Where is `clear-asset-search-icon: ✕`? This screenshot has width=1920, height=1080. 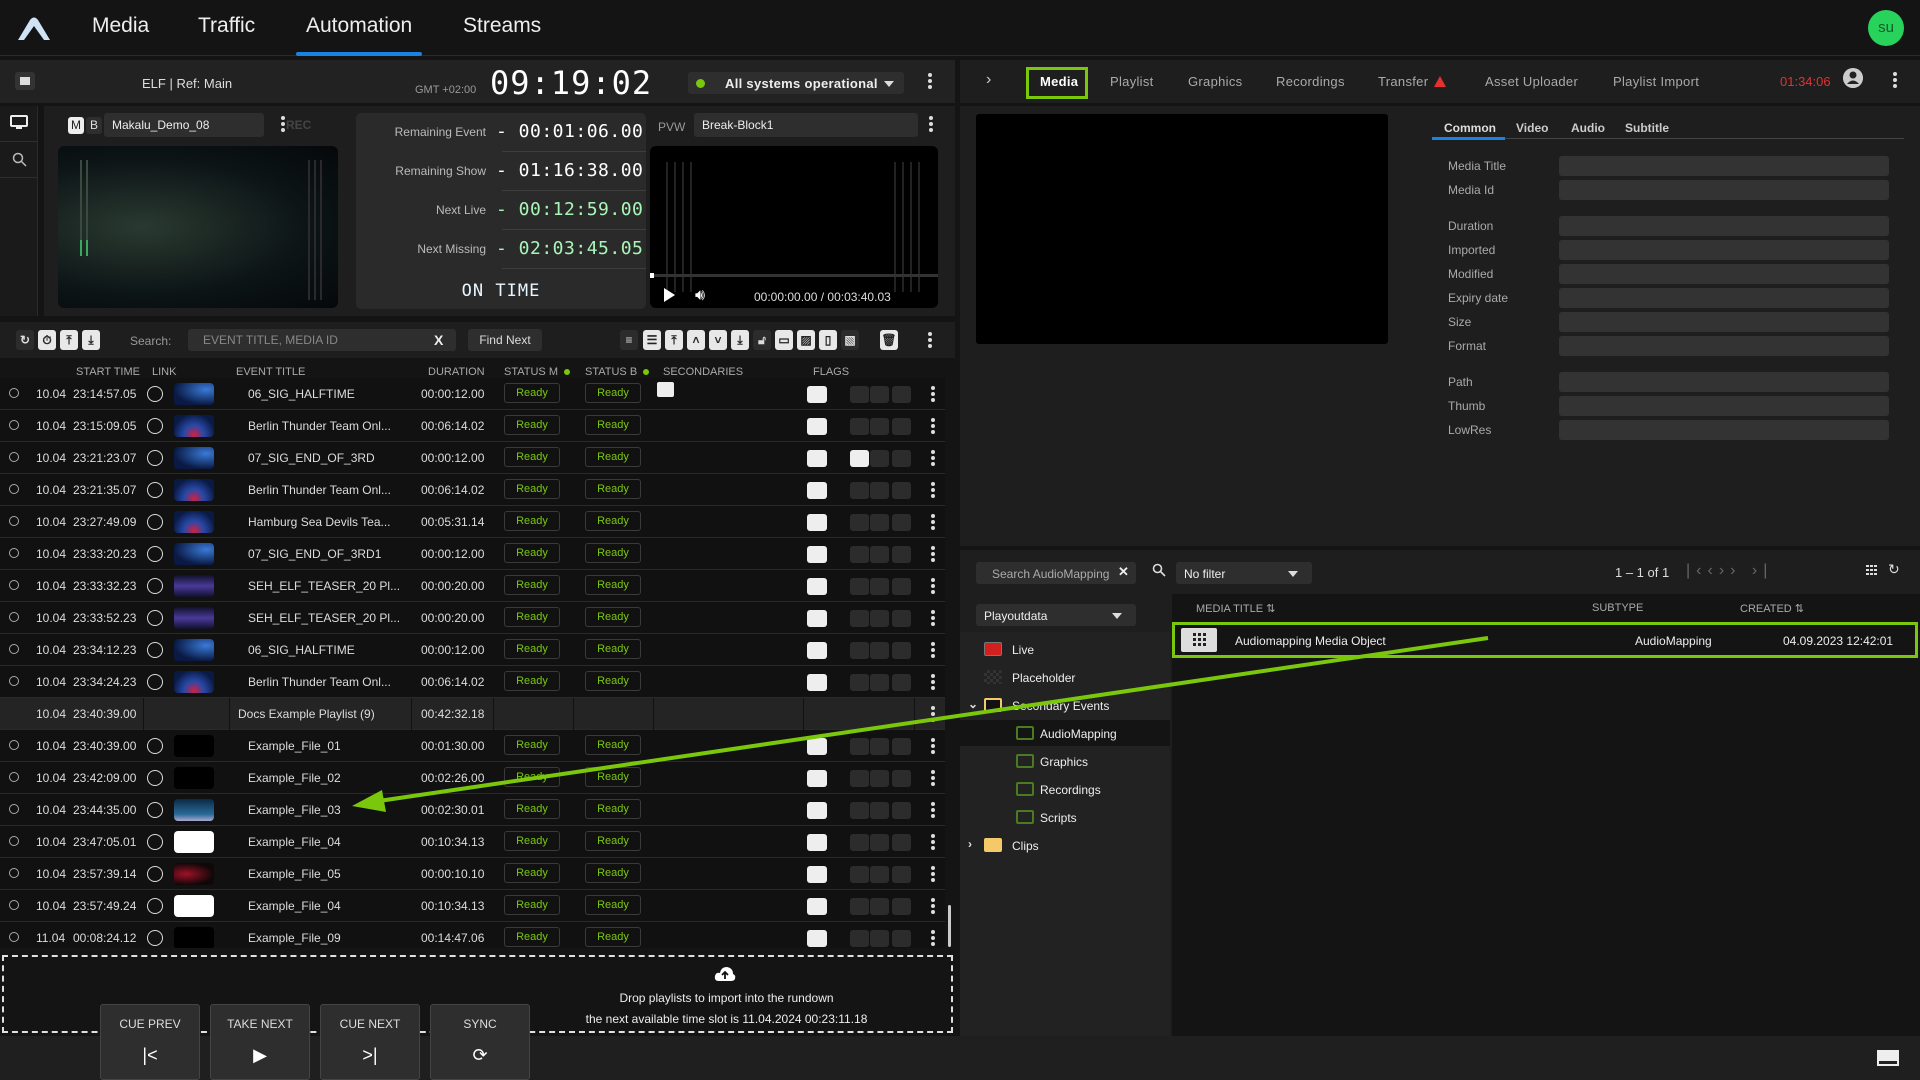
clear-asset-search-icon: ✕ is located at coordinates (1123, 572).